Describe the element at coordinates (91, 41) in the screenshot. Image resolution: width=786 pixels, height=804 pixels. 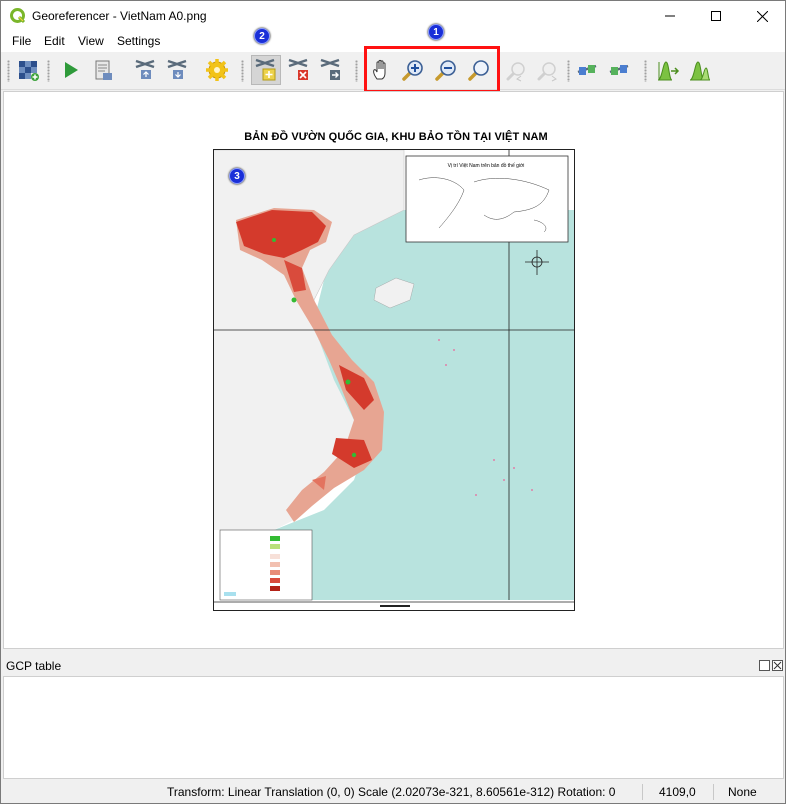
I see `menu-view: View` at that location.